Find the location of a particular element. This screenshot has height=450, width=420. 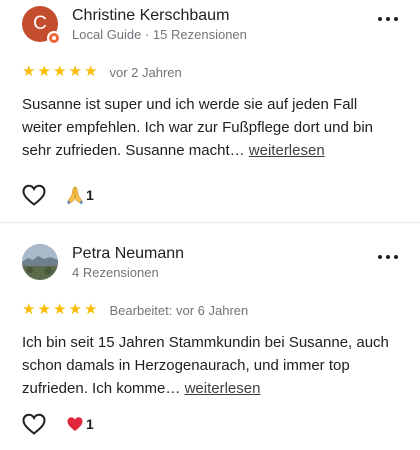

avatar: C is located at coordinates (41, 25).